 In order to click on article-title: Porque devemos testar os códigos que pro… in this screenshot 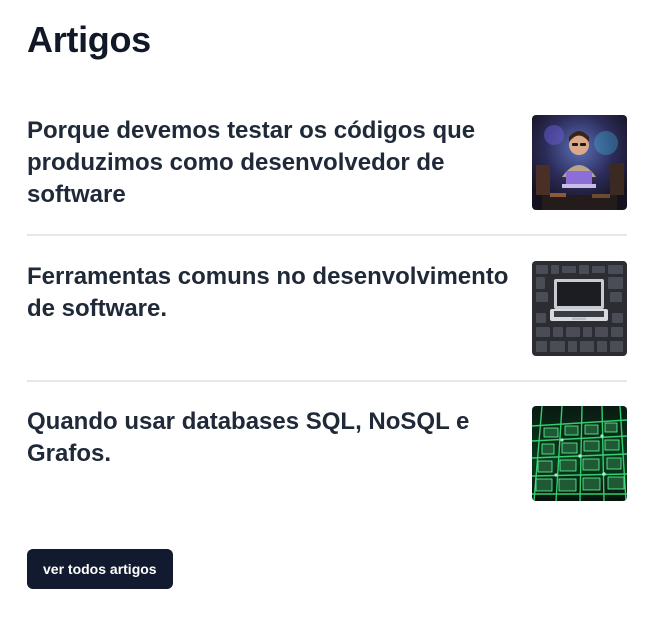, I will do `click(272, 163)`.